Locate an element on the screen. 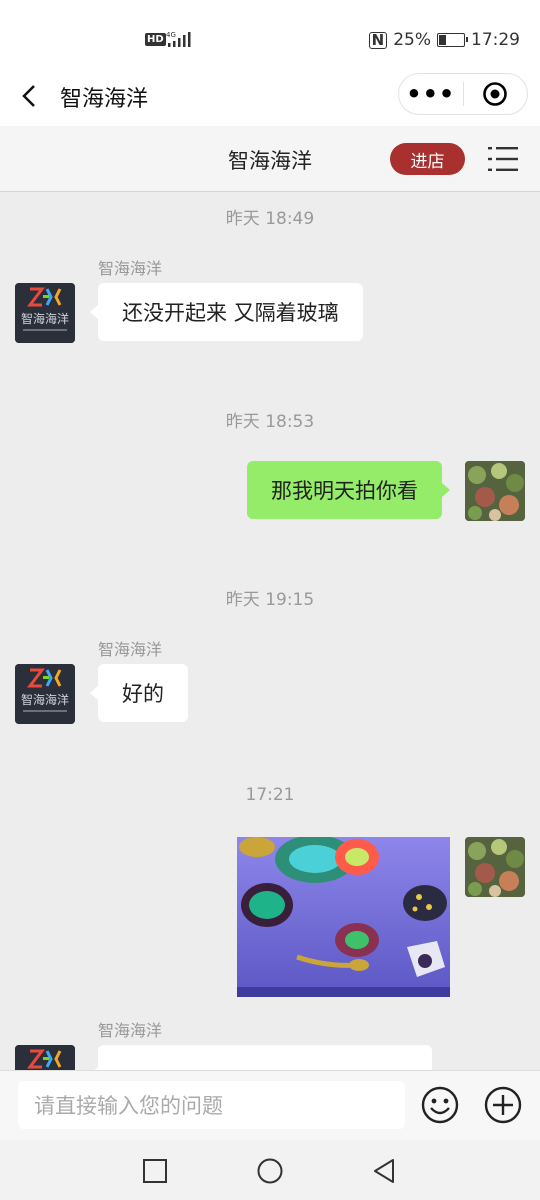 The width and height of the screenshot is (540, 1200). status-right: N 25% 17:29 is located at coordinates (444, 40).